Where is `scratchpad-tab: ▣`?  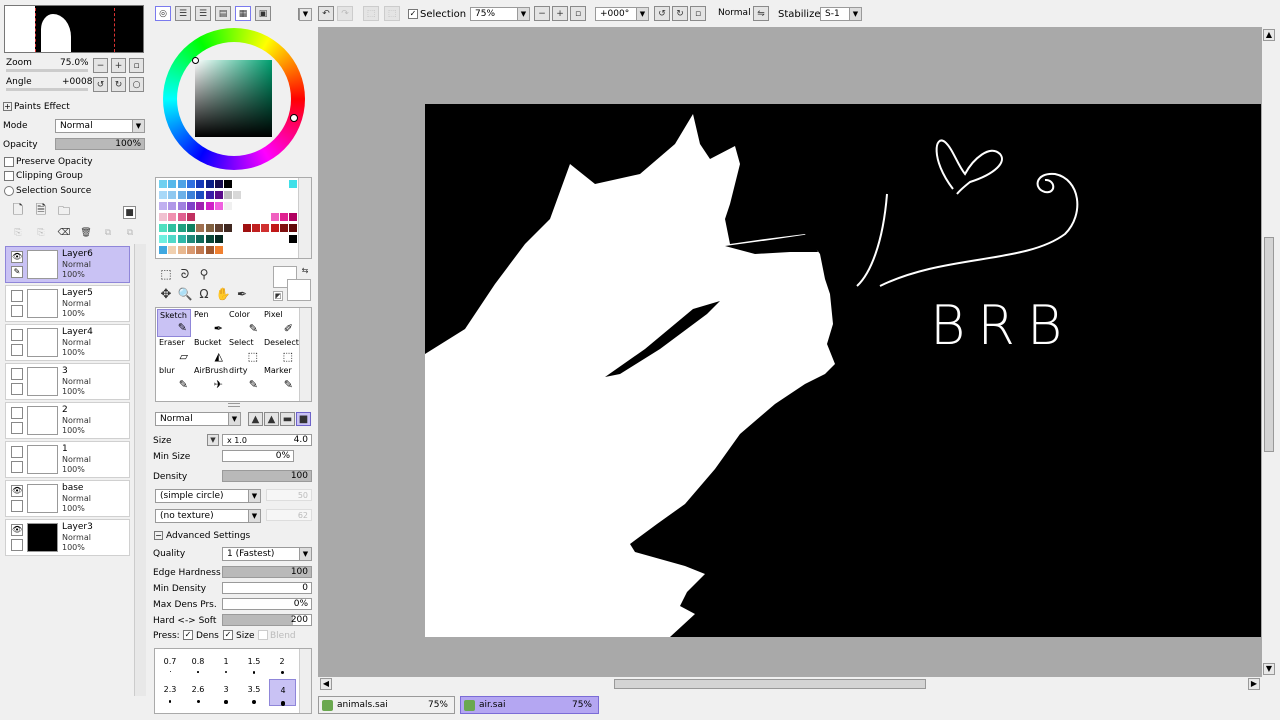
scratchpad-tab: ▣ is located at coordinates (263, 13).